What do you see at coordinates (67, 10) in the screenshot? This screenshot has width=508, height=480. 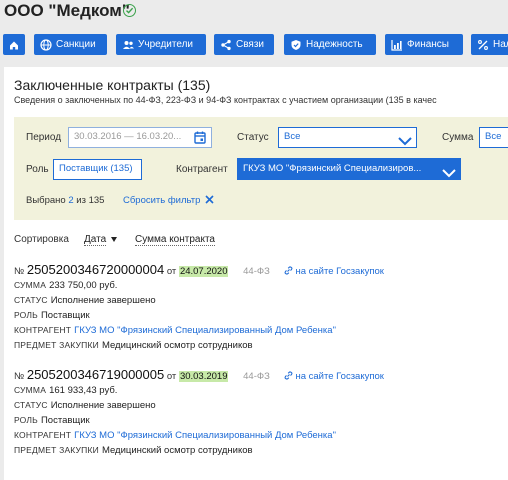 I see `org-title: ООО "Медком"` at bounding box center [67, 10].